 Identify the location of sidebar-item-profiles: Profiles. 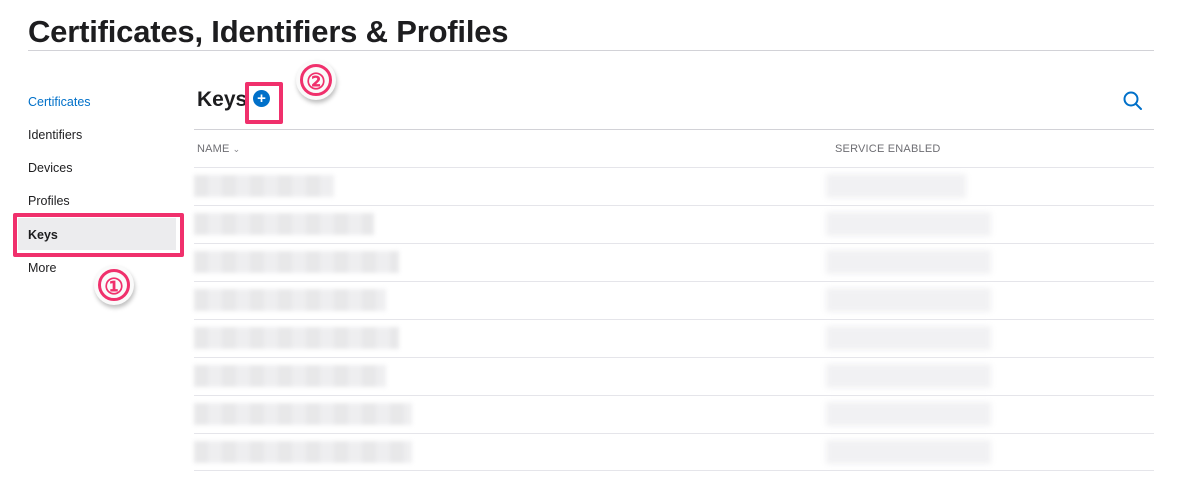
(49, 201).